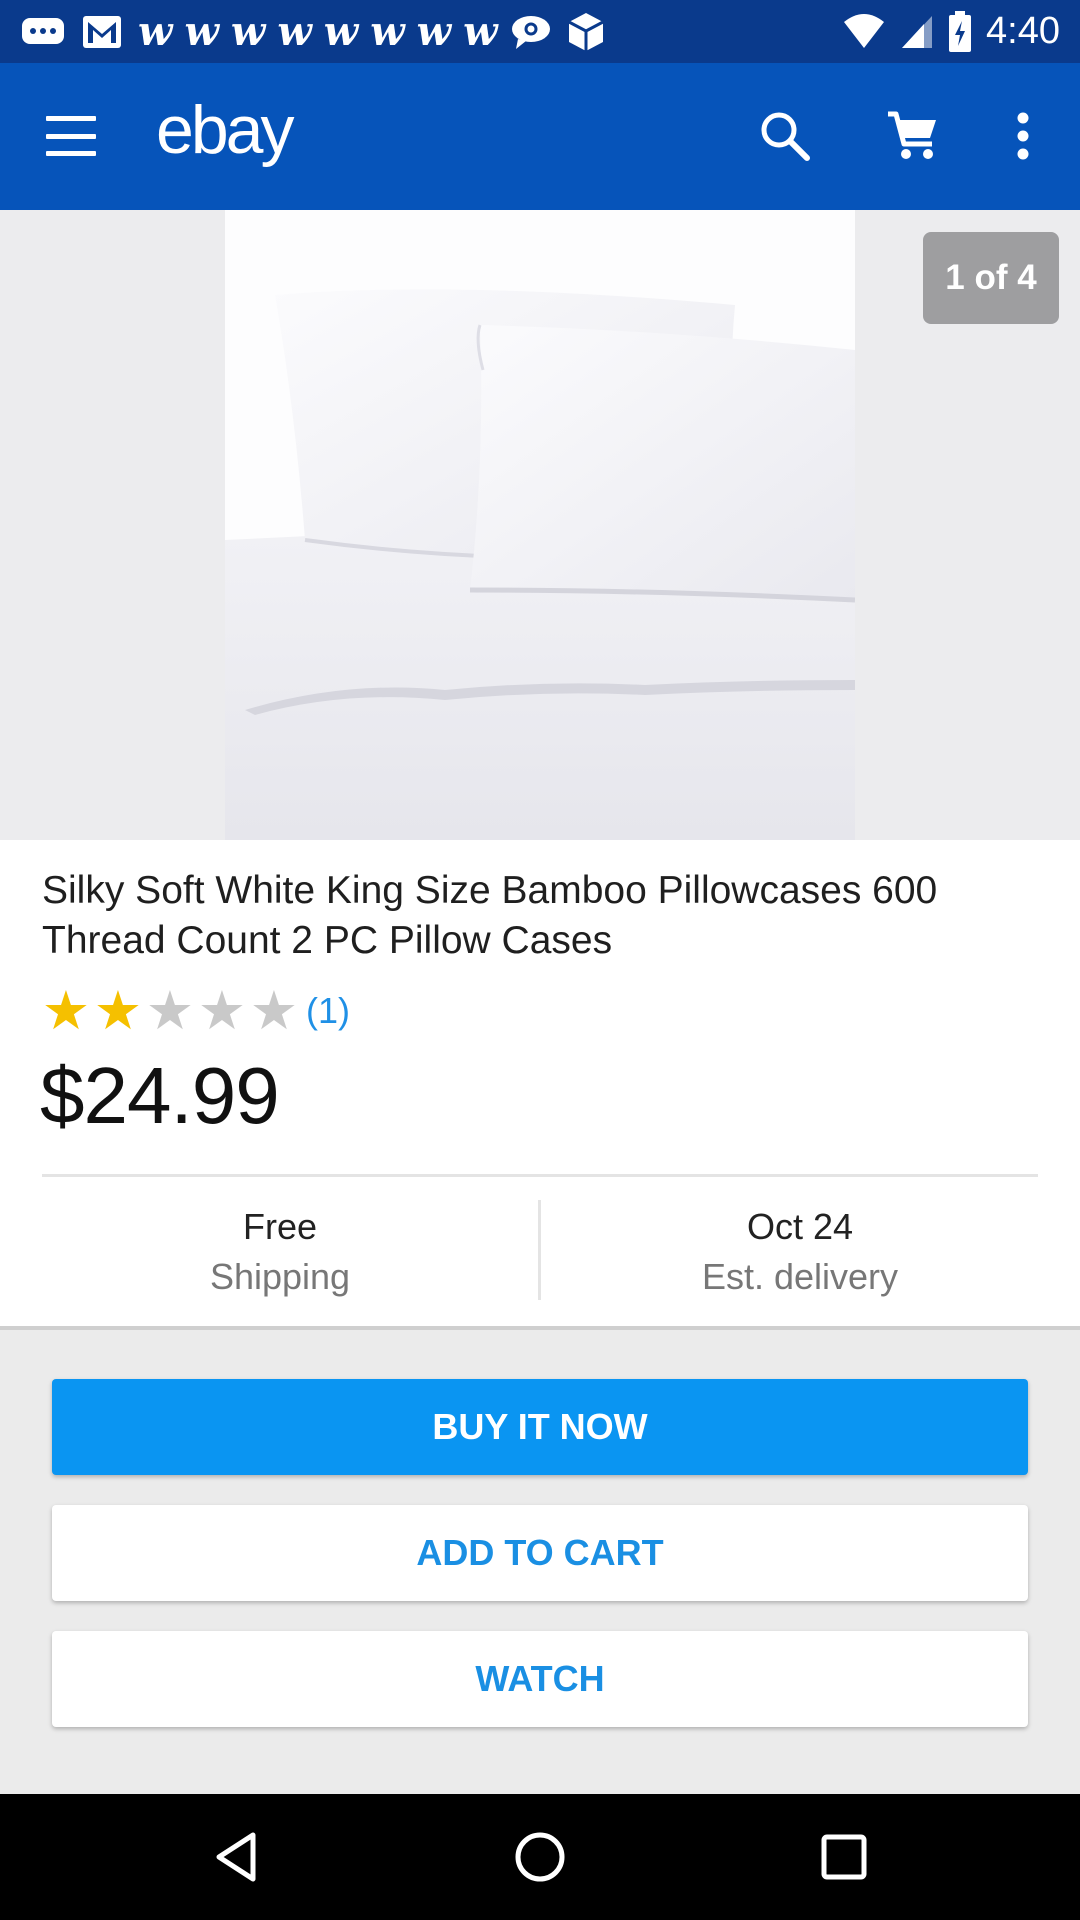 This screenshot has height=1920, width=1080. Describe the element at coordinates (225, 130) in the screenshot. I see `ebay-logo: ebay` at that location.